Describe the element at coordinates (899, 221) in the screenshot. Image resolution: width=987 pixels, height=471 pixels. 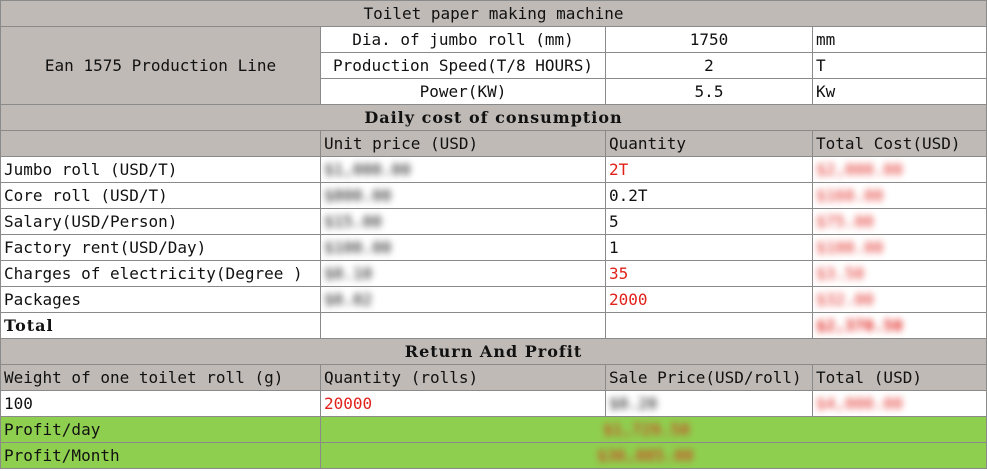
I see `total-cost-cell: $75.00` at that location.